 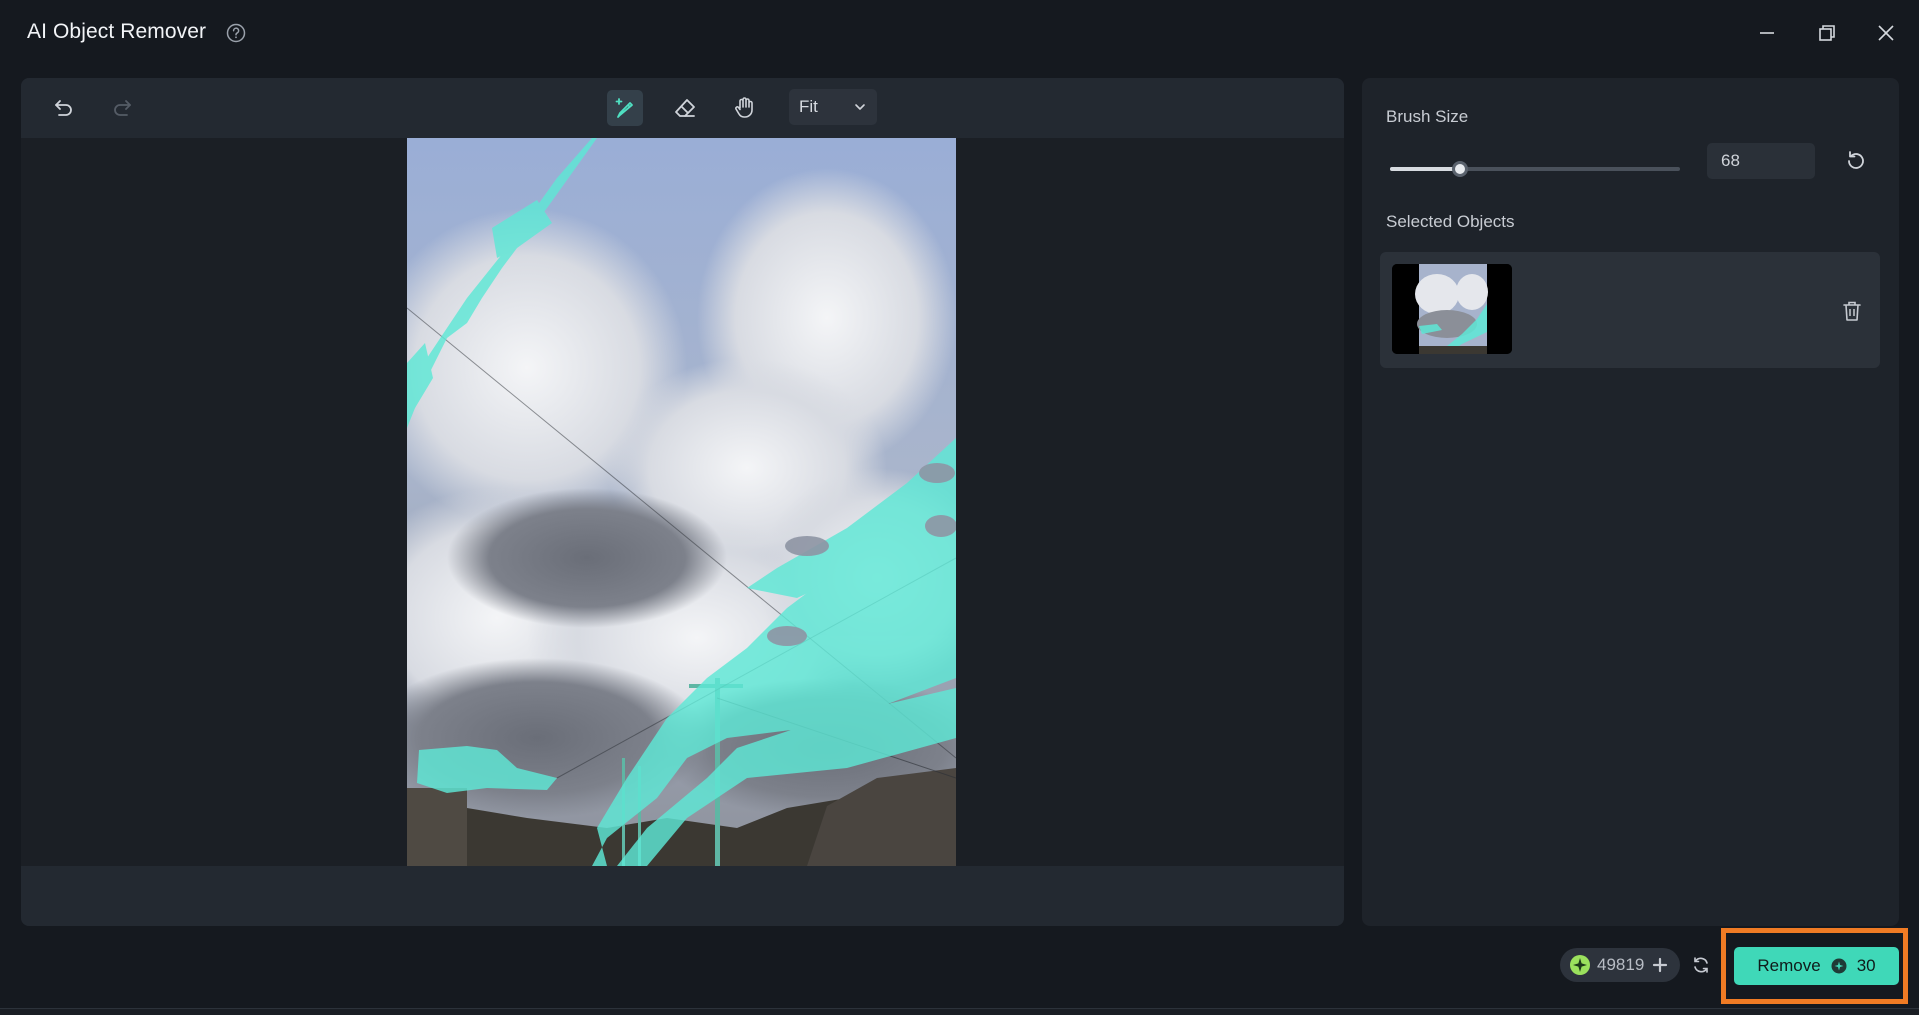 I want to click on minimize-icon, so click(x=1767, y=33).